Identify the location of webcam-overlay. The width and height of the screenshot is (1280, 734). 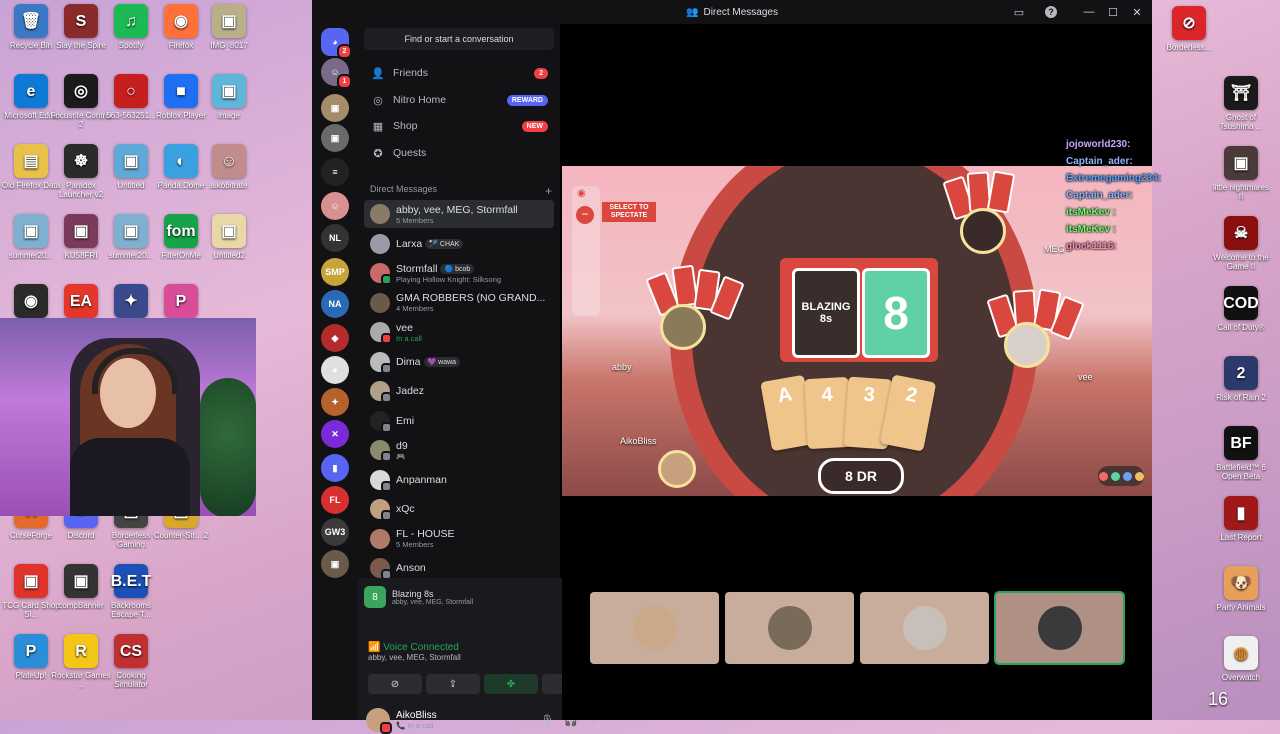
(128, 417).